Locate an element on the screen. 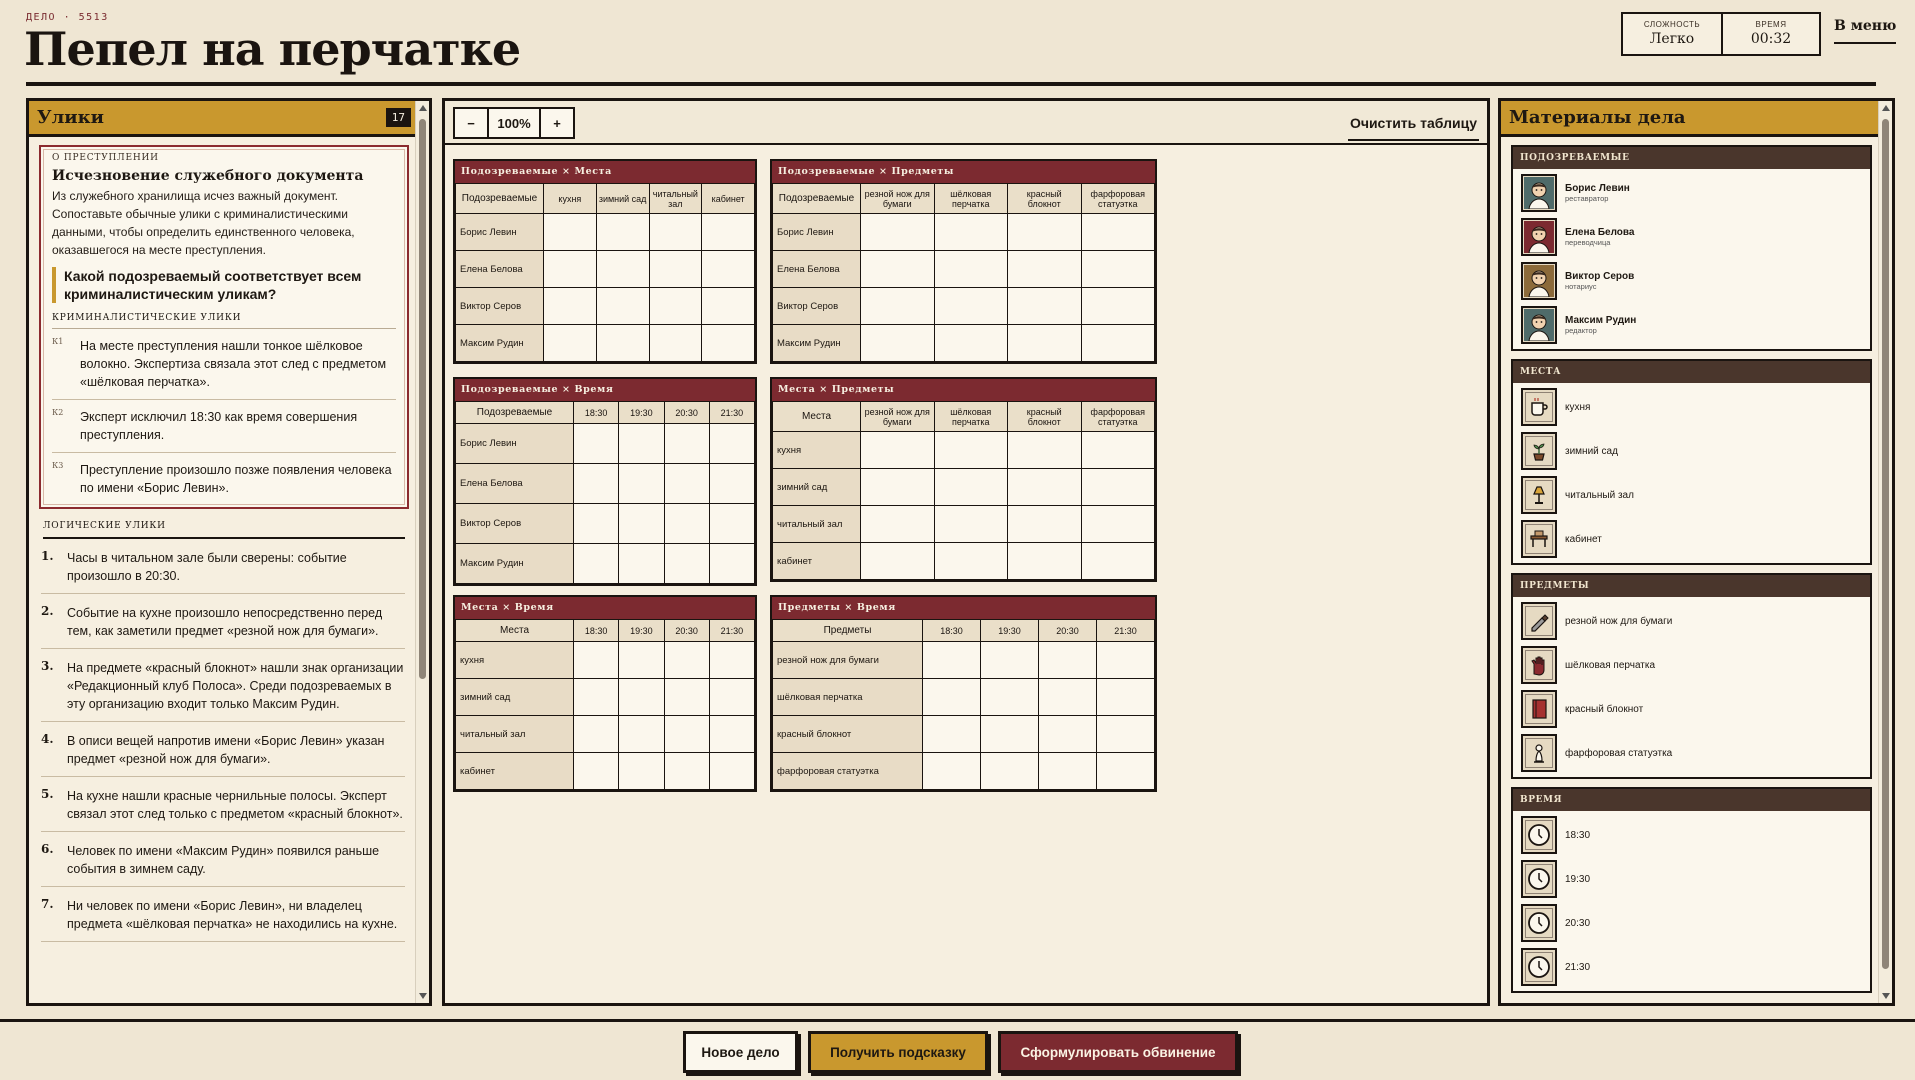 Image resolution: width=1915 pixels, height=1080 pixels. time-item: 19:30 is located at coordinates (1691, 879).